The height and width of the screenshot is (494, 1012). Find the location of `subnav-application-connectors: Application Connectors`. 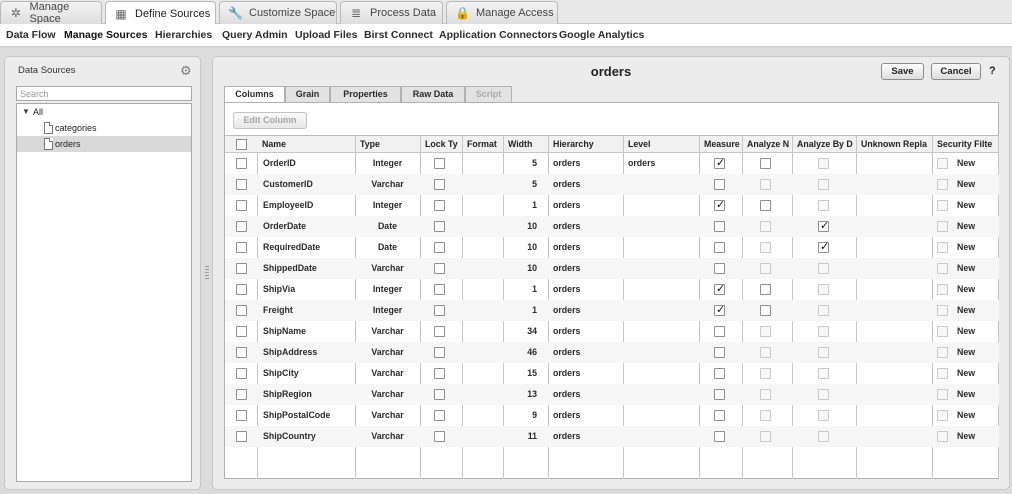

subnav-application-connectors: Application Connectors is located at coordinates (498, 35).